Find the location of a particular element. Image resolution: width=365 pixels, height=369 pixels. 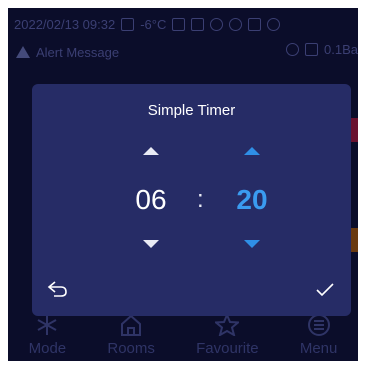

hours-value: 06 is located at coordinates (151, 200).